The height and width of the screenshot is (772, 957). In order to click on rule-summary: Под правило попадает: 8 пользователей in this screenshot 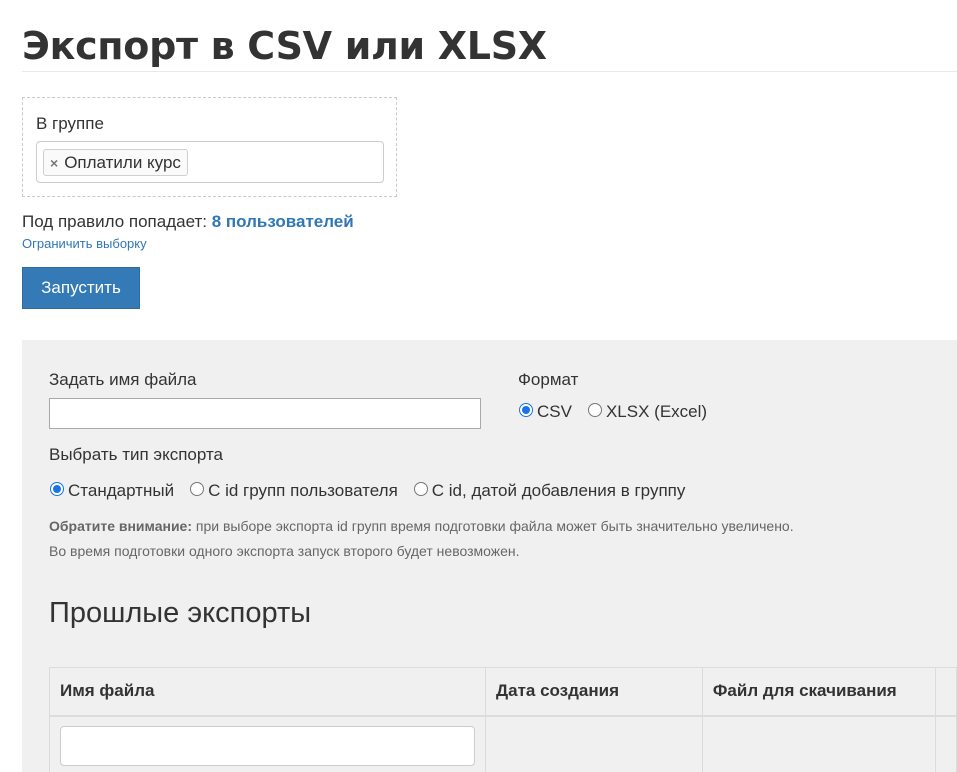, I will do `click(188, 222)`.